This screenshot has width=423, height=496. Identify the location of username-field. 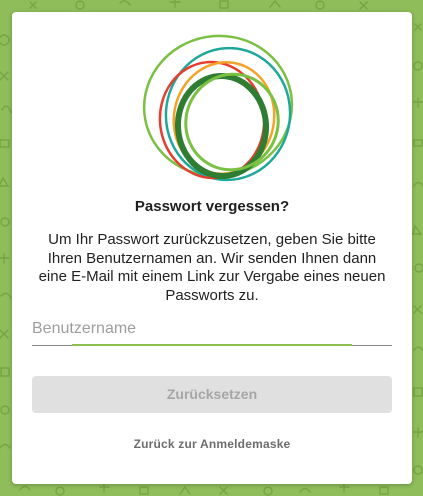
(212, 330).